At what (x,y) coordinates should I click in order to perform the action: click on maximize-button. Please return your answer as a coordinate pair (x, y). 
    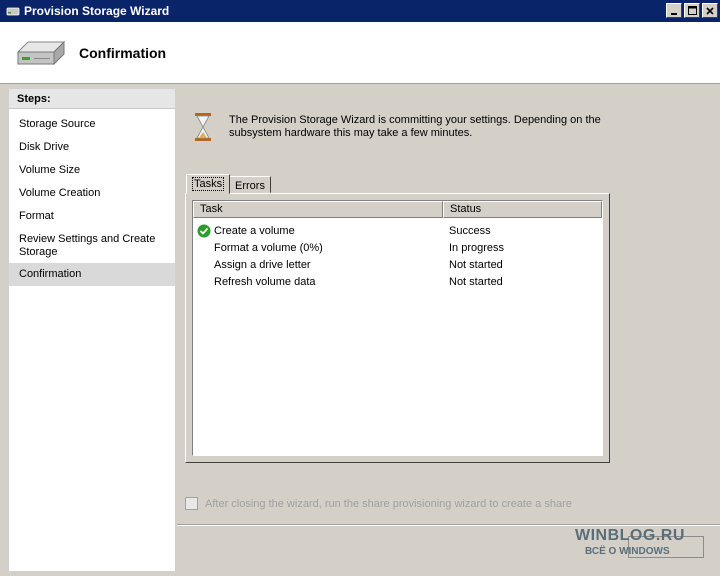
    Looking at the image, I should click on (692, 10).